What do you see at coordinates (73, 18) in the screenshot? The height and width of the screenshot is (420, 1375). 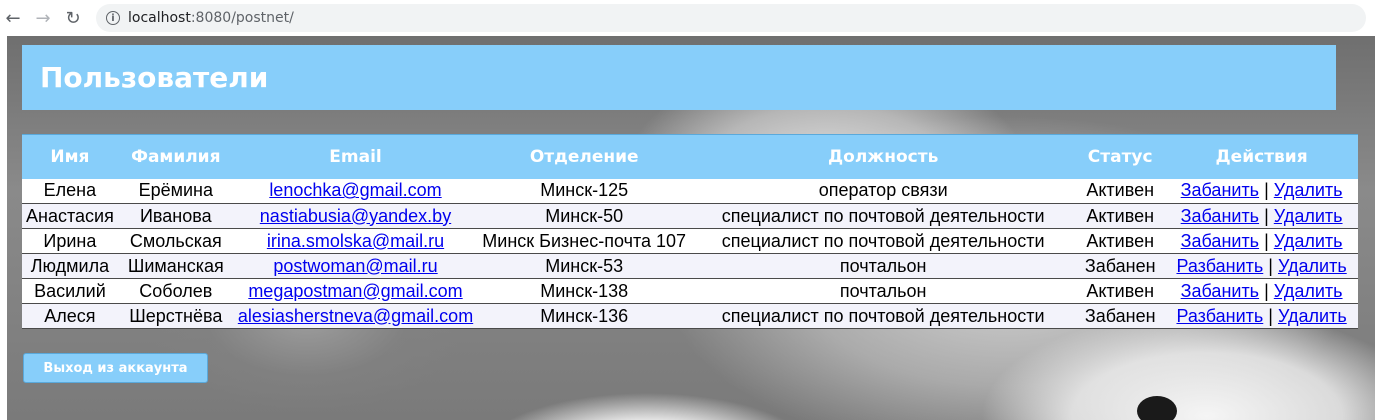 I see `reload-icon: ↻` at bounding box center [73, 18].